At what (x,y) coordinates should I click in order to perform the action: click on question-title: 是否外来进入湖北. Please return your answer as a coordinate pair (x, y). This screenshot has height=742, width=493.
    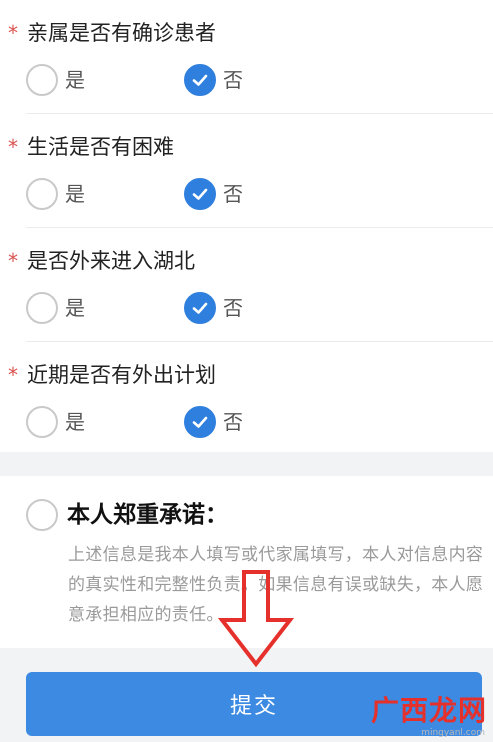
    Looking at the image, I should click on (111, 261).